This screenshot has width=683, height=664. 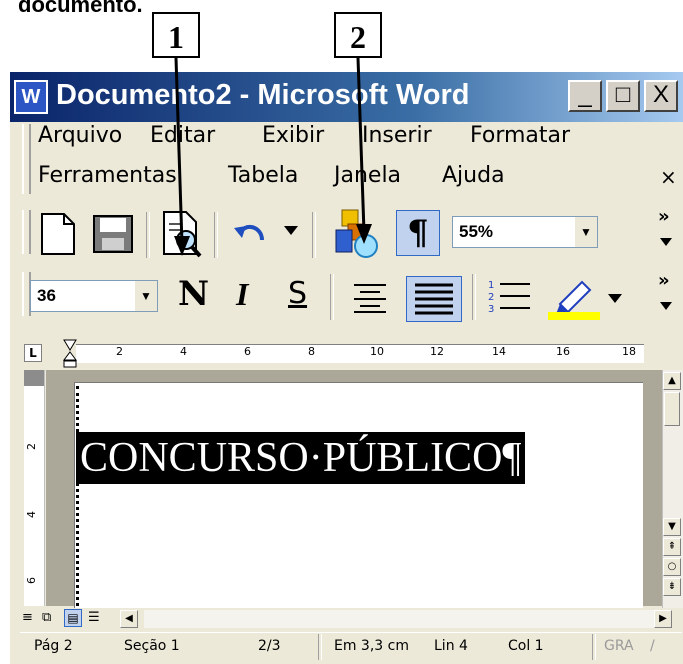 What do you see at coordinates (360, 353) in the screenshot?
I see `horizontal-ruler: 2 4 6 8 10 12 14 16 18` at bounding box center [360, 353].